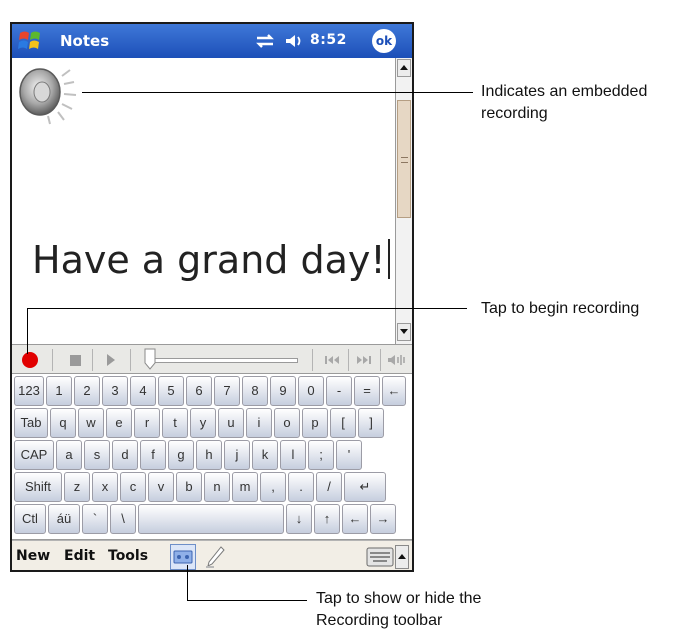  I want to click on speaker-recording-icon, so click(53, 96).